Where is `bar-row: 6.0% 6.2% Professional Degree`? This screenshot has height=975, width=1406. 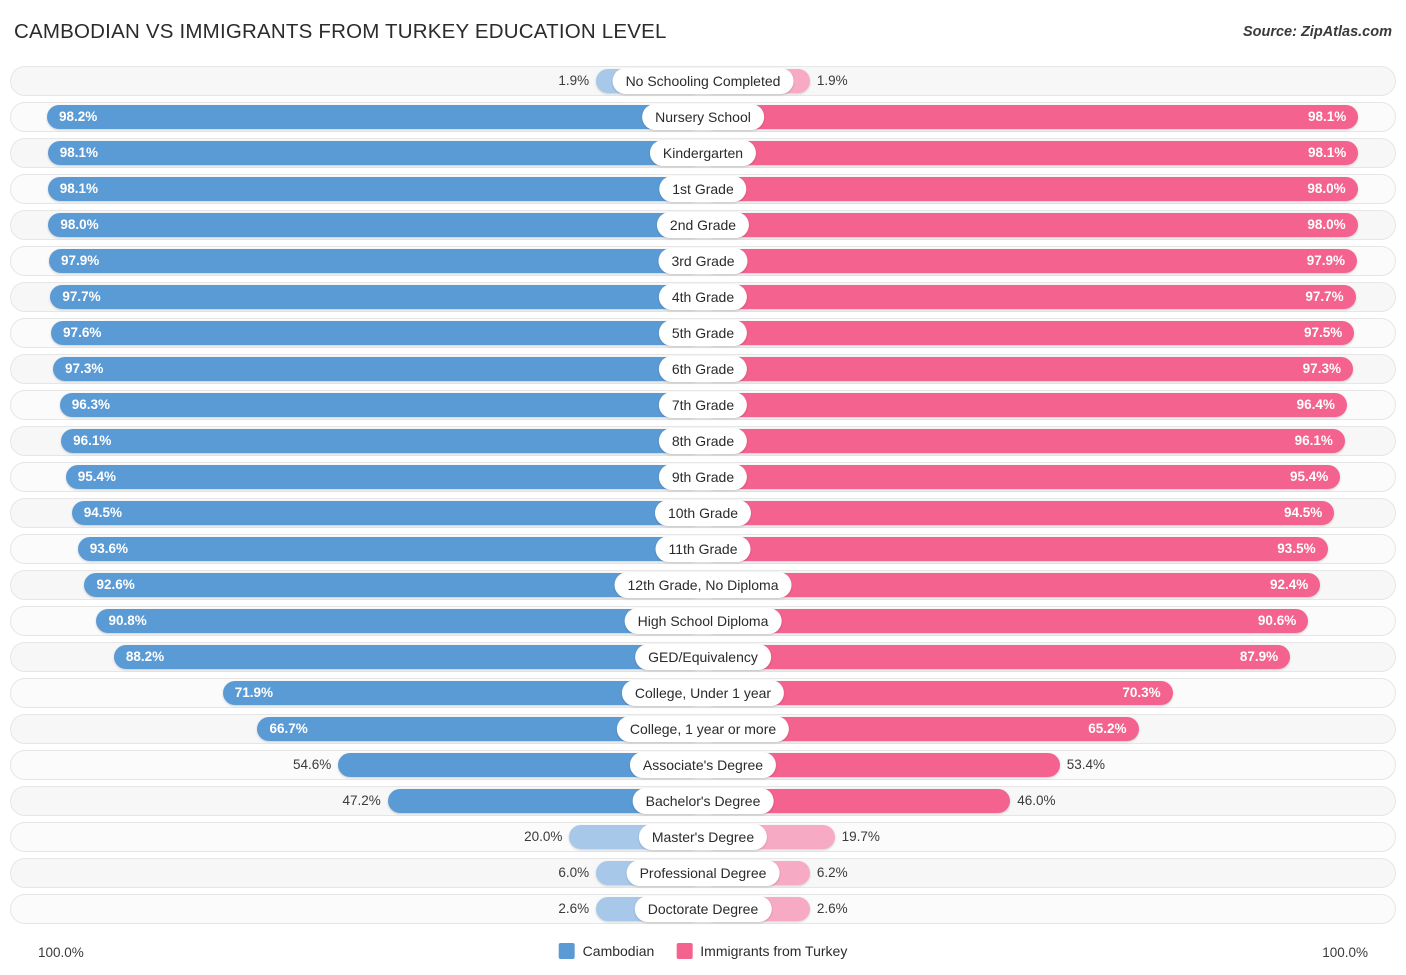 bar-row: 6.0% 6.2% Professional Degree is located at coordinates (703, 873).